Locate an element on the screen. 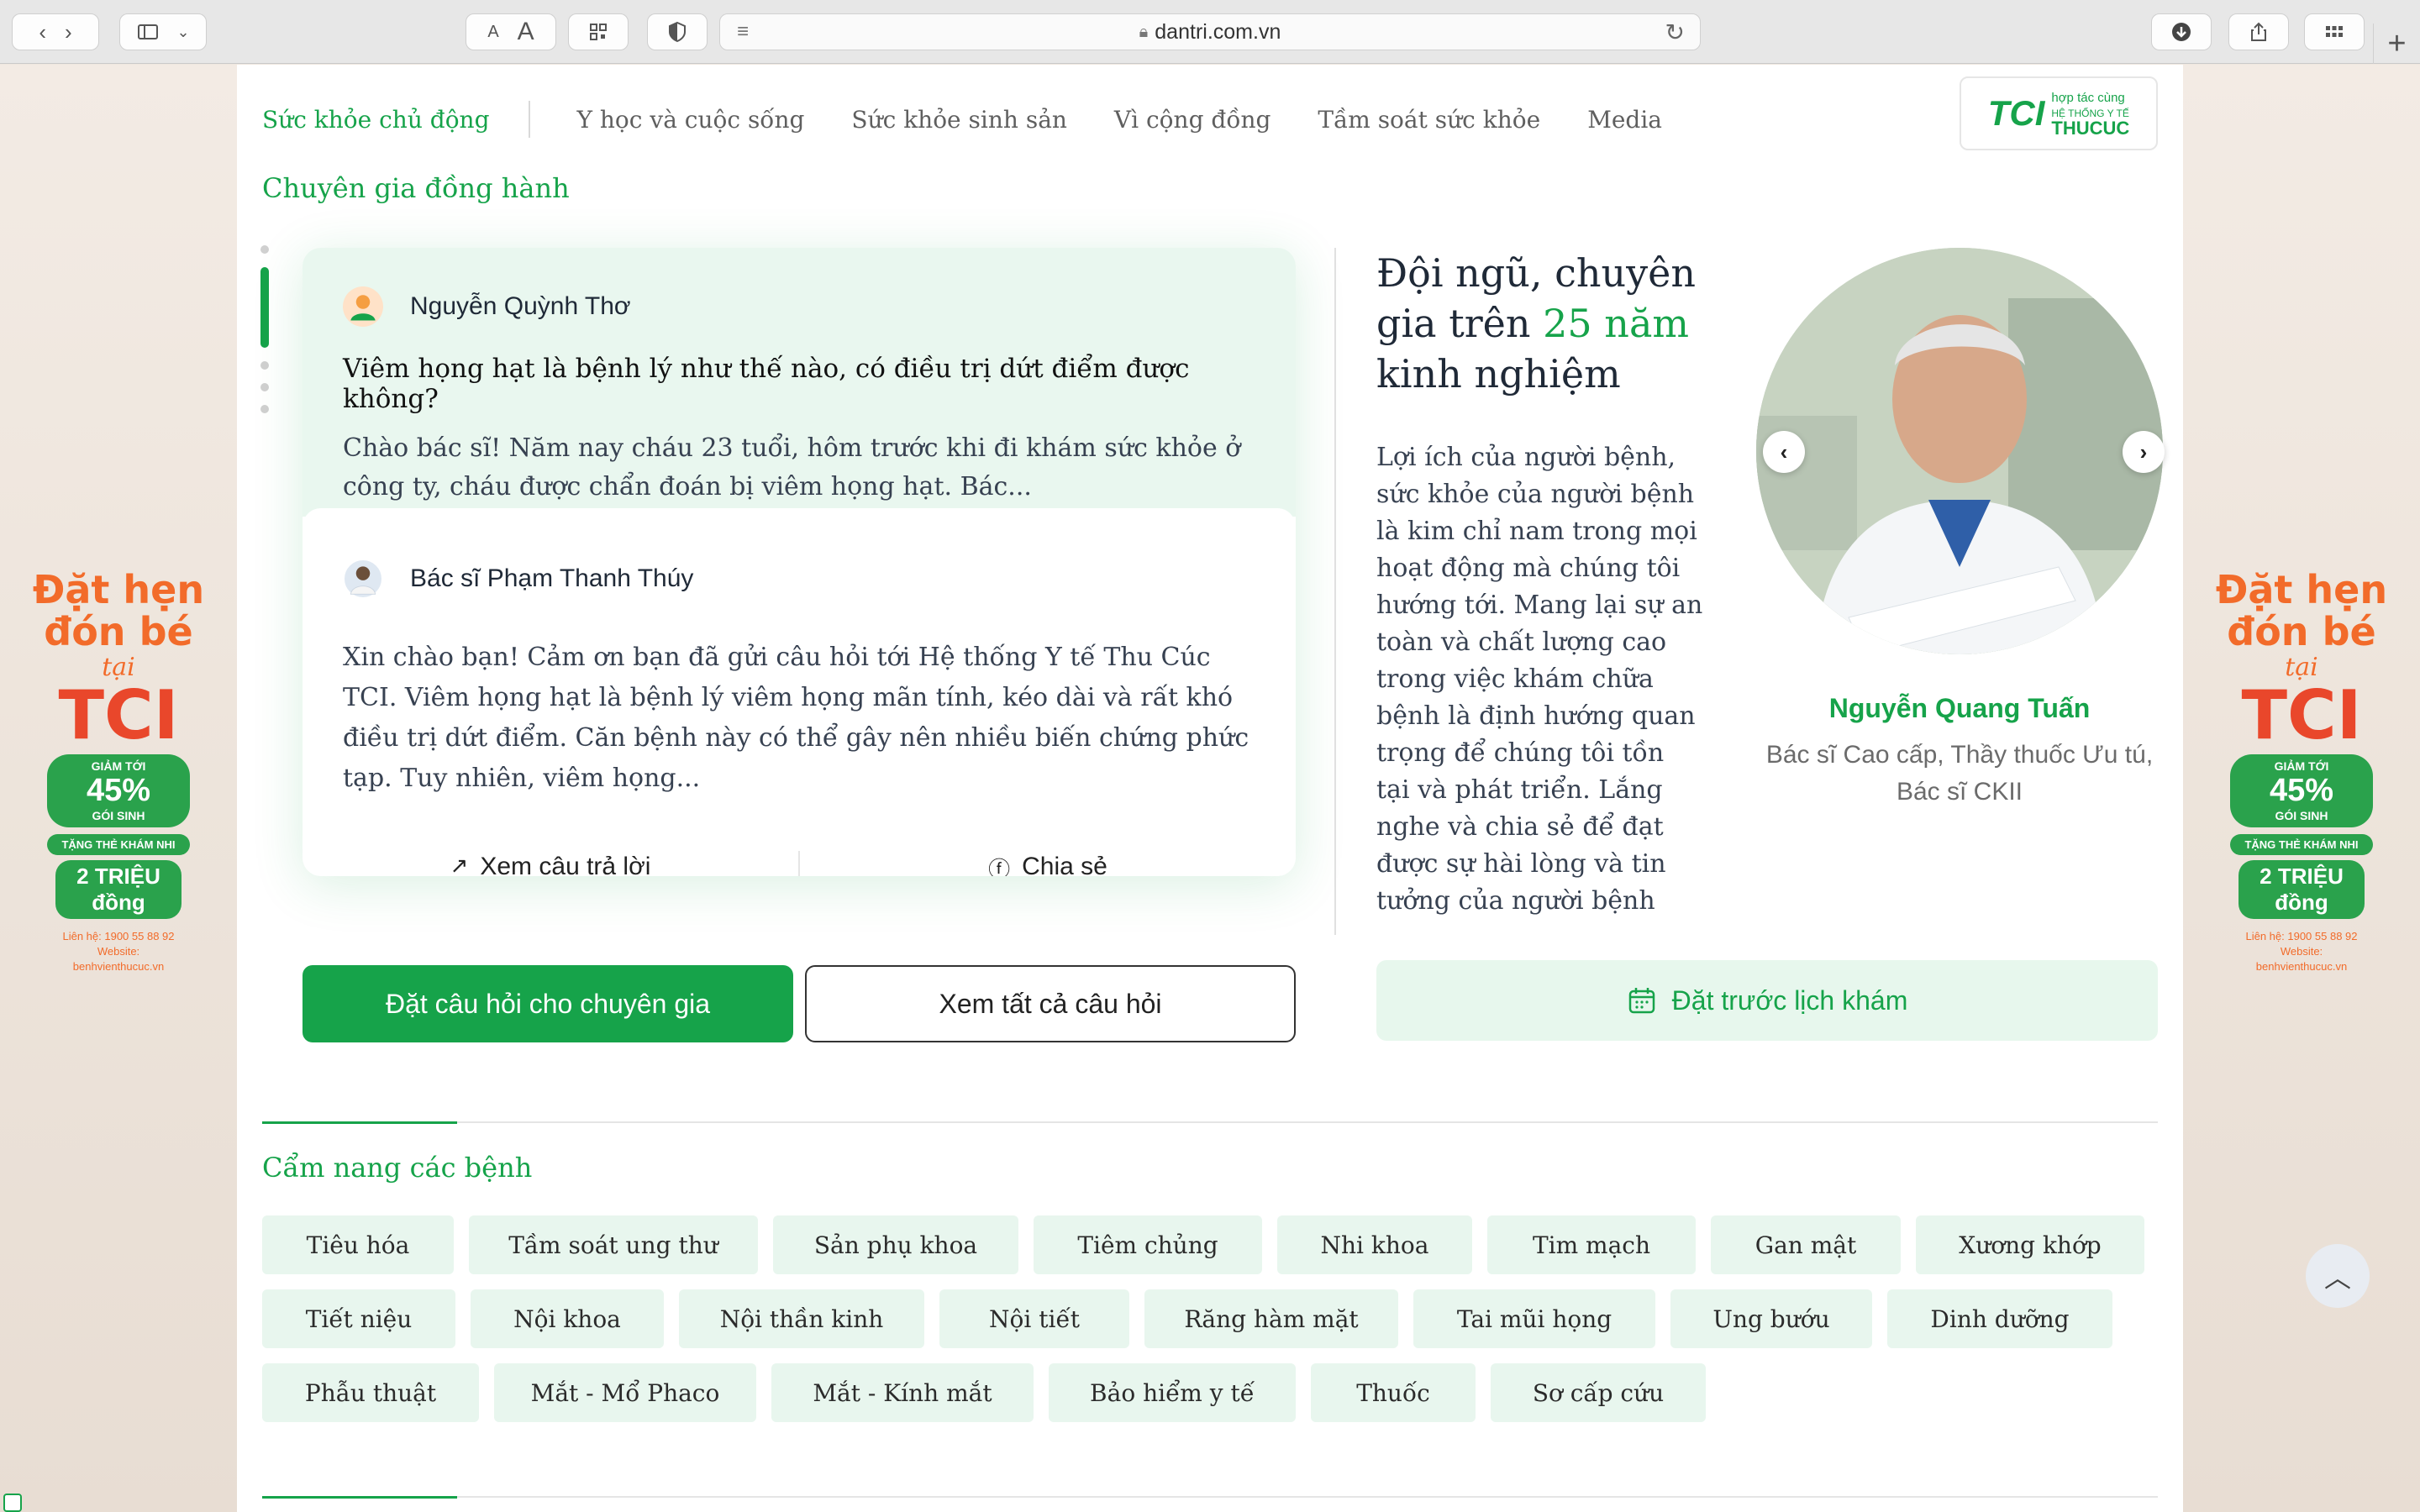 The width and height of the screenshot is (2420, 1512). ad-brand: TCI is located at coordinates (2301, 715).